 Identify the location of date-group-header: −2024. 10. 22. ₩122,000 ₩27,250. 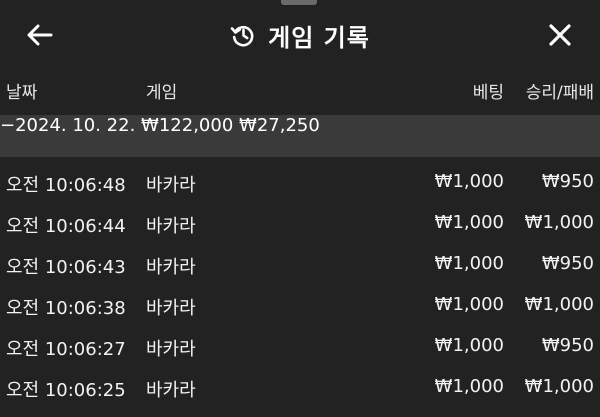
(300, 136).